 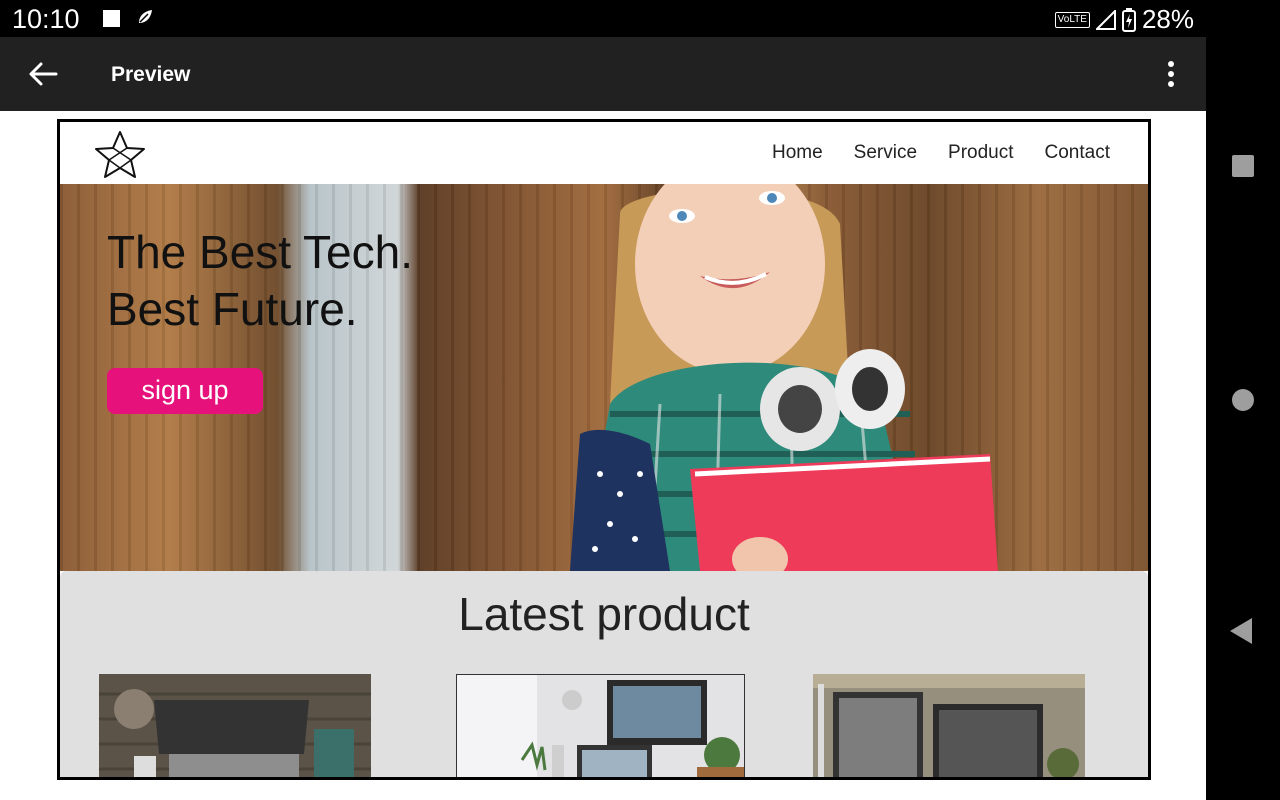 I want to click on site-nav: Home Service Product Contact, so click(x=941, y=153).